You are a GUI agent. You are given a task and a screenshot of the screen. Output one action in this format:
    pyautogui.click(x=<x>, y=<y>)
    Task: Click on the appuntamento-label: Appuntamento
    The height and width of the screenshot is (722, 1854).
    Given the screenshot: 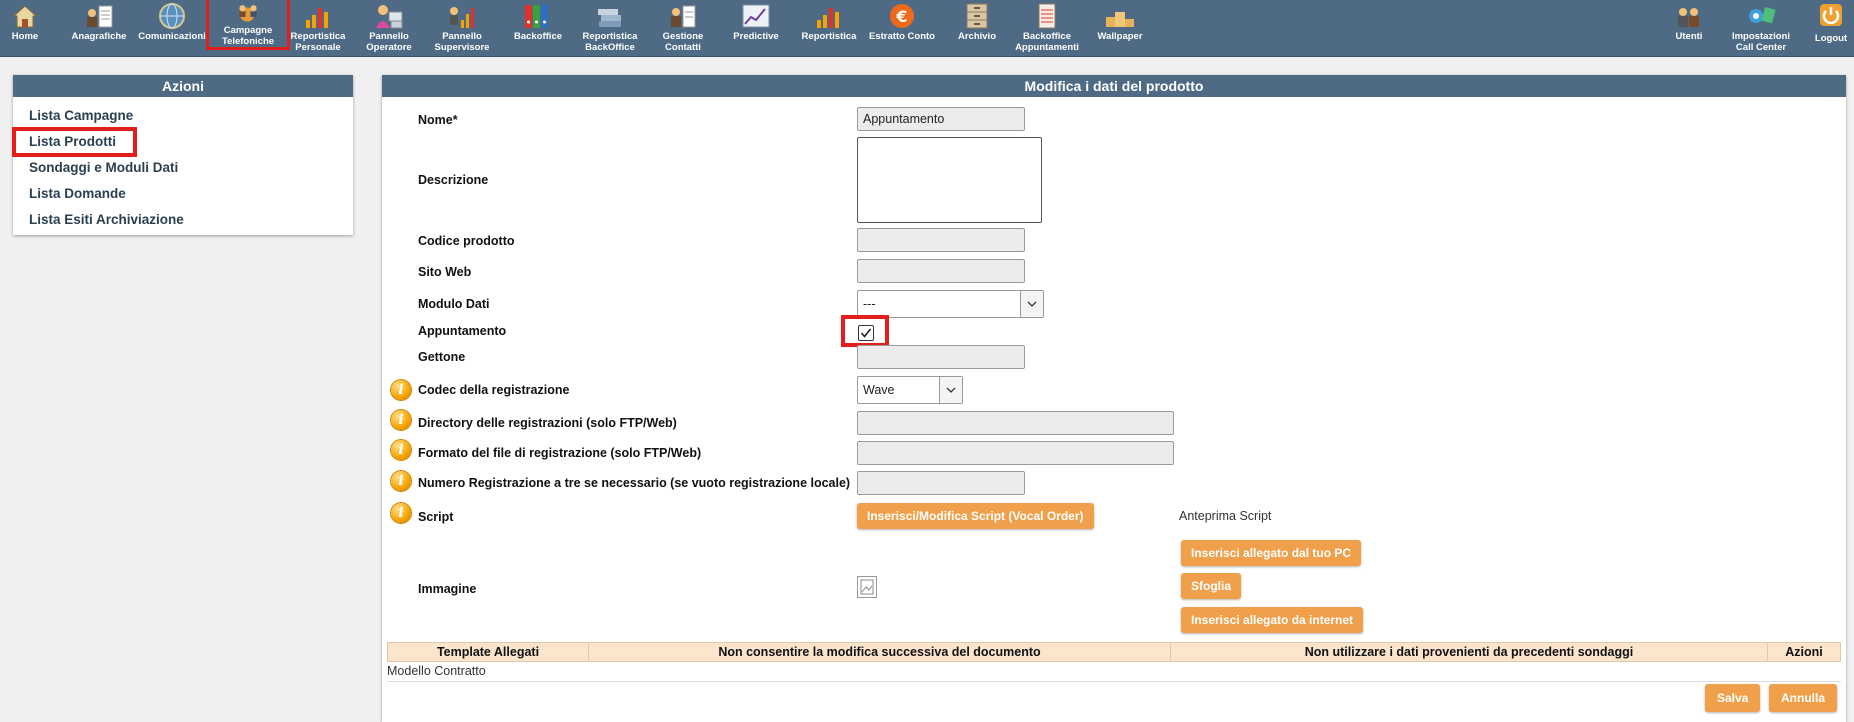 What is the action you would take?
    pyautogui.click(x=462, y=331)
    